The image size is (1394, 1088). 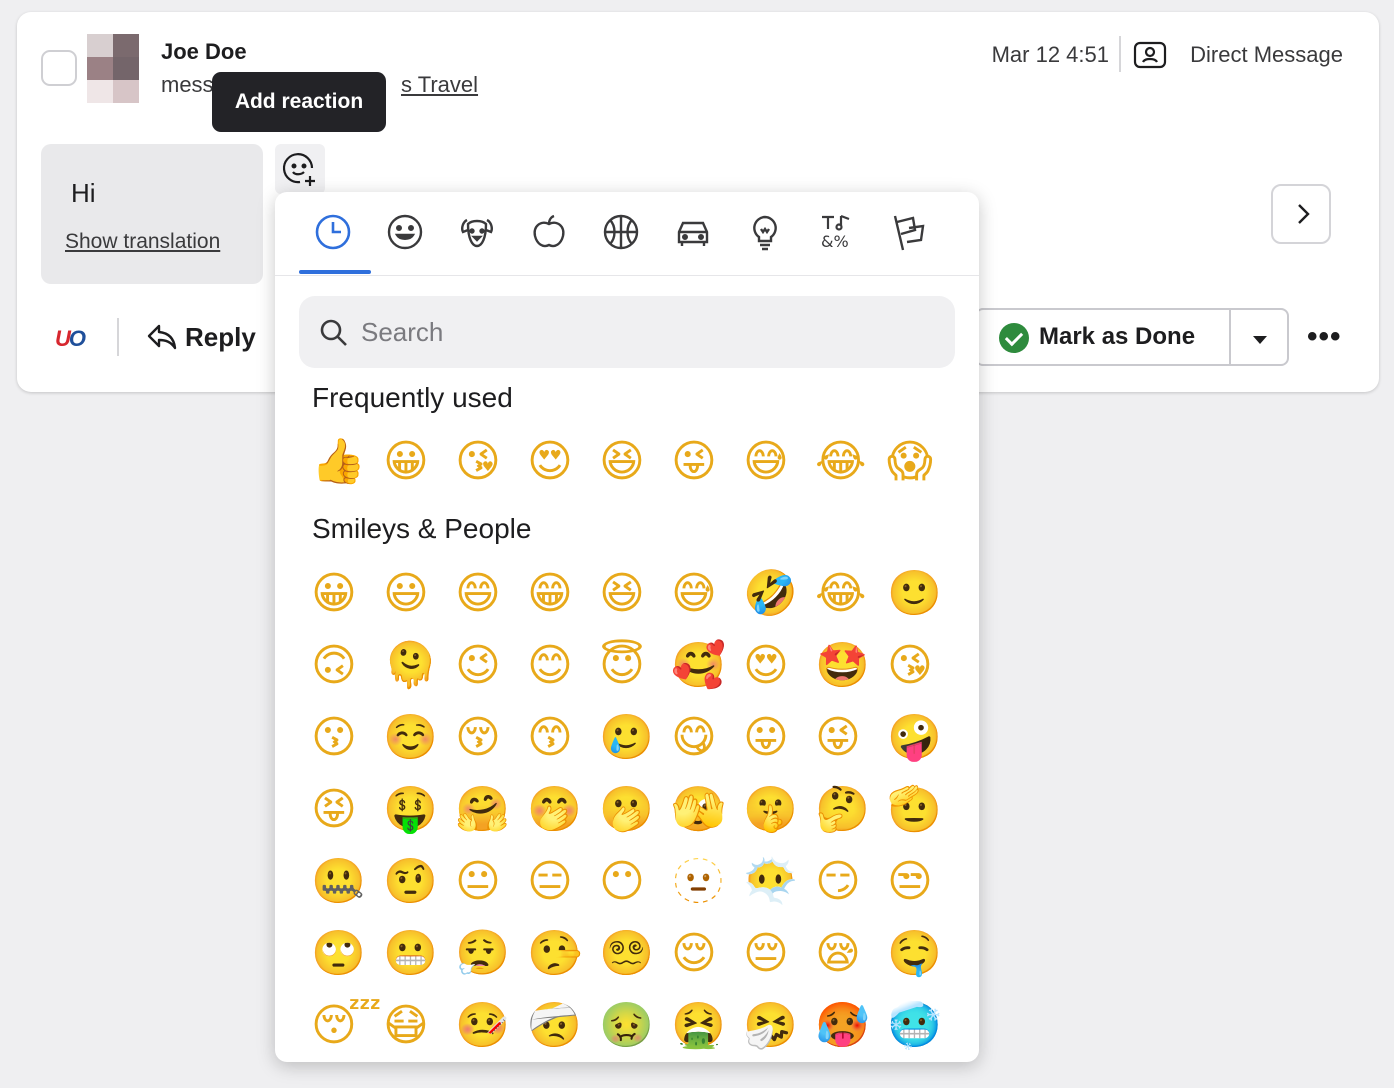 I want to click on emoji: 🤢, so click(x=635, y=1026).